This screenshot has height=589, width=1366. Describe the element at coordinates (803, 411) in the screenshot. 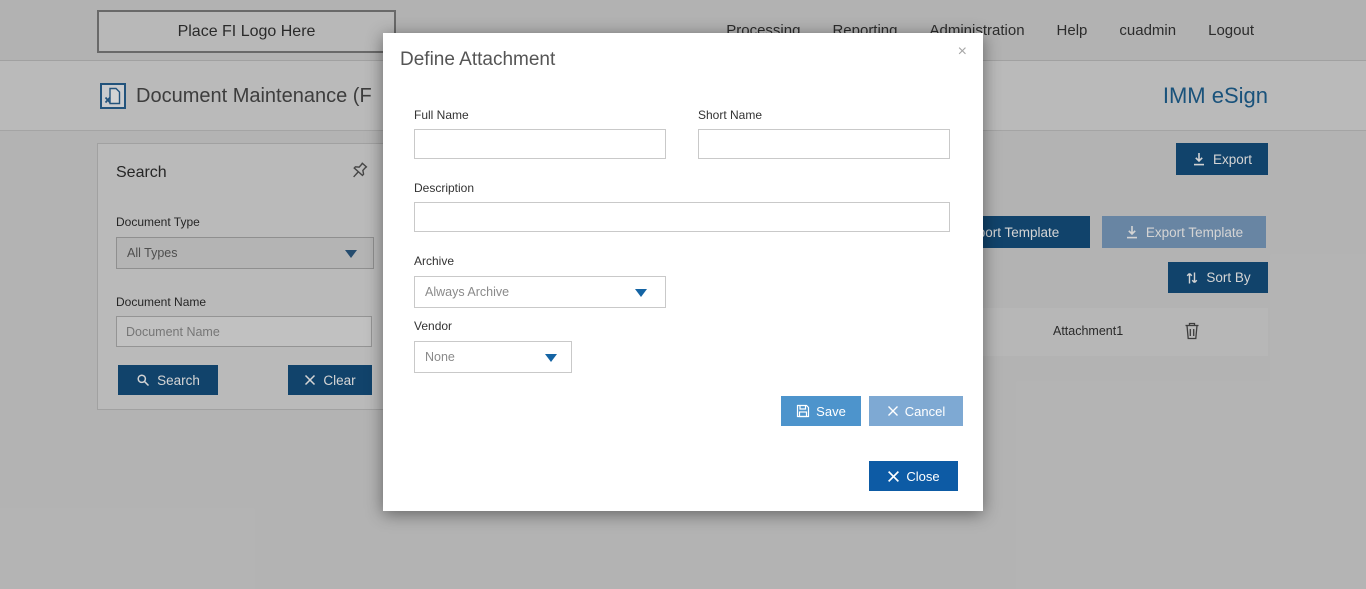

I see `save-icon` at that location.